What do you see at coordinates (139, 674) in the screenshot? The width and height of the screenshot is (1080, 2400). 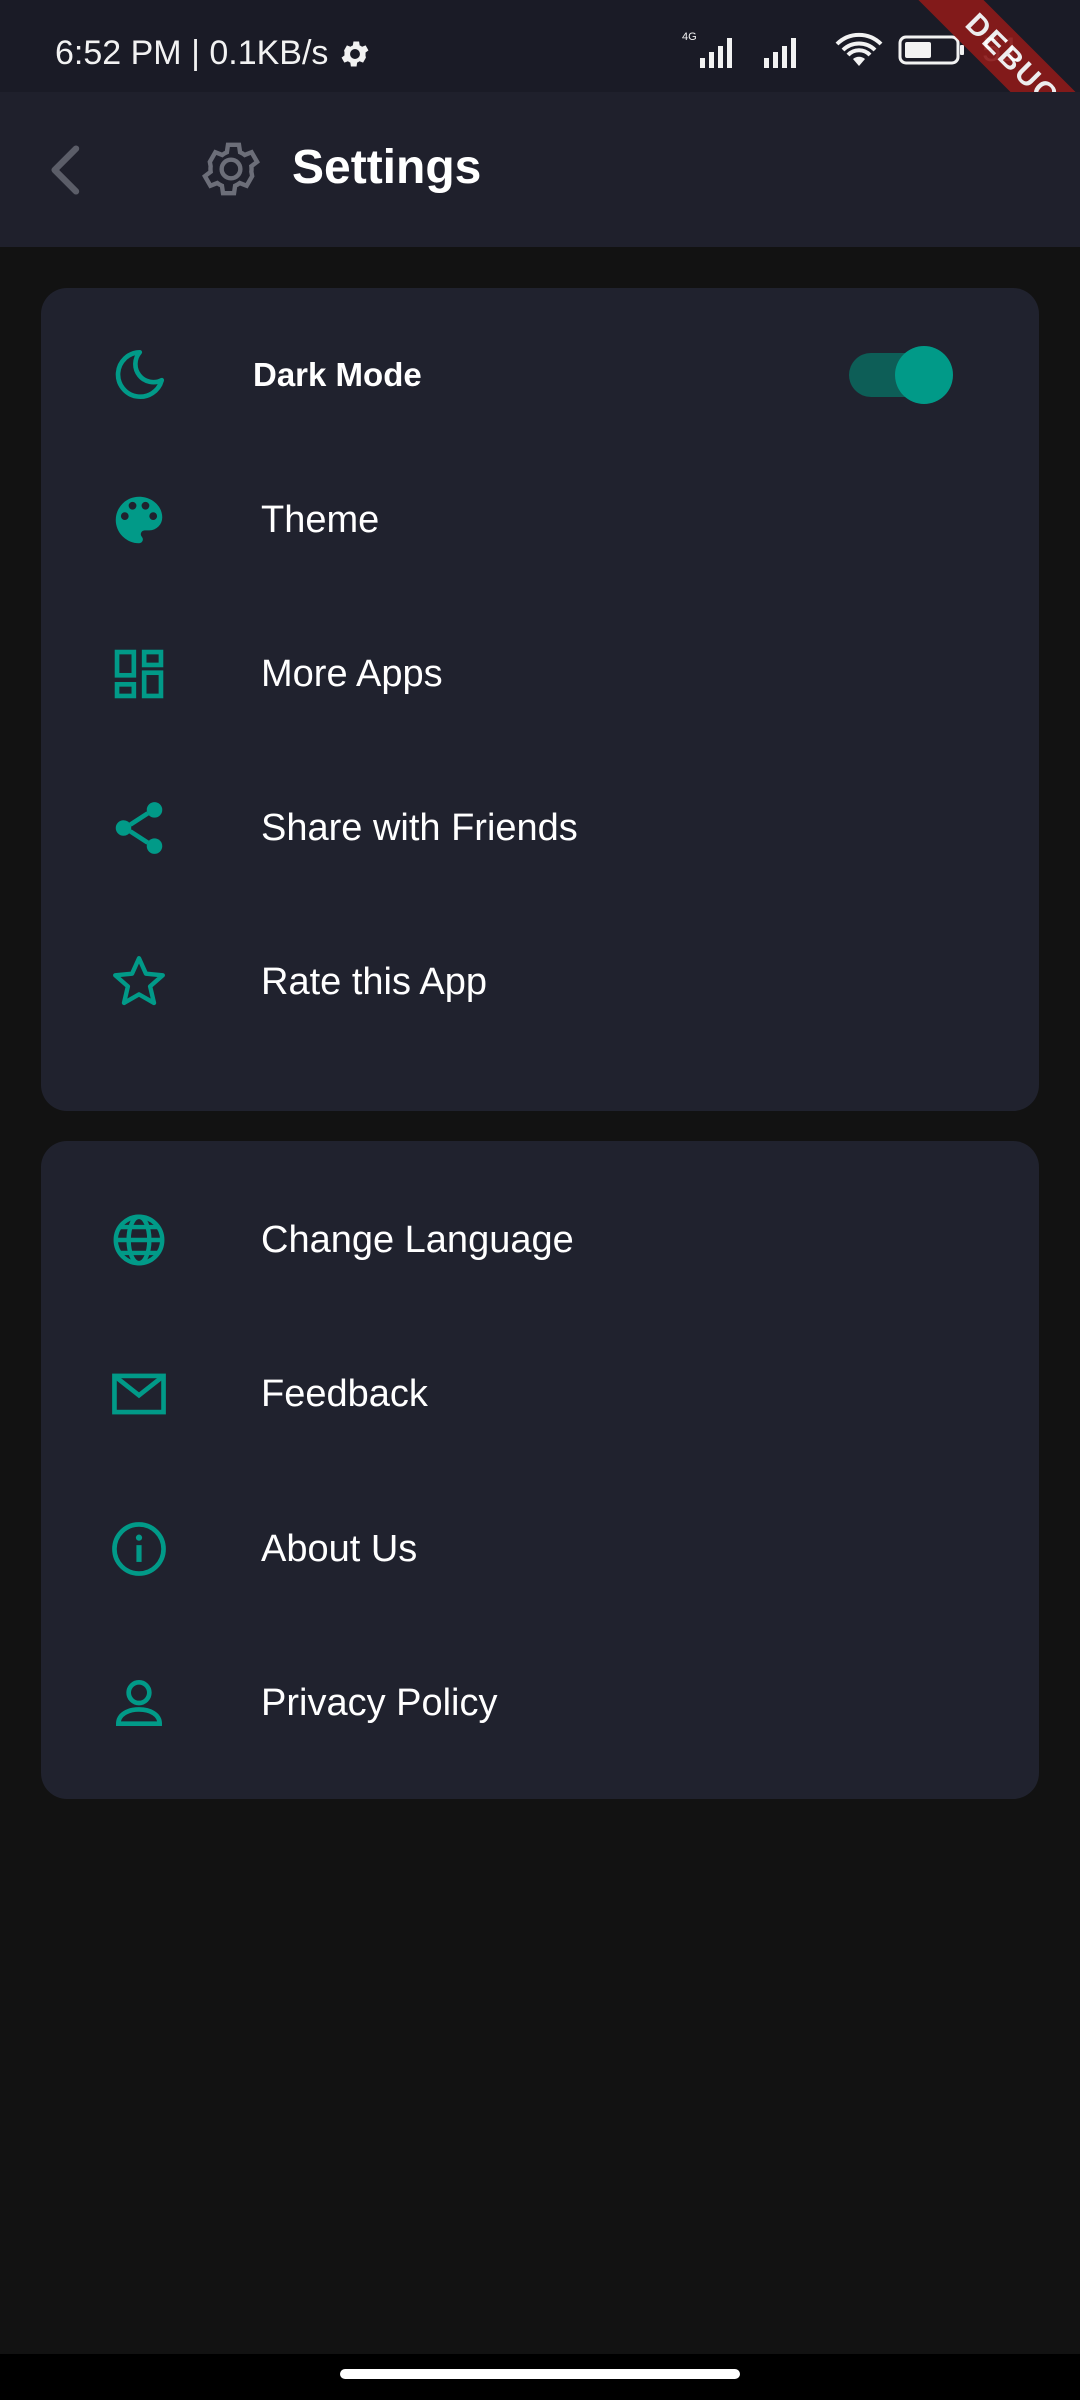 I see `dashboard-icon` at bounding box center [139, 674].